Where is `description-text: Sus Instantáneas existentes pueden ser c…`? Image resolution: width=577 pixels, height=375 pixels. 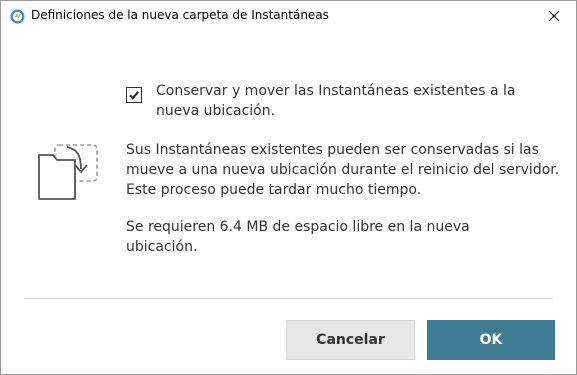 description-text: Sus Instantáneas existentes pueden ser c… is located at coordinates (343, 170).